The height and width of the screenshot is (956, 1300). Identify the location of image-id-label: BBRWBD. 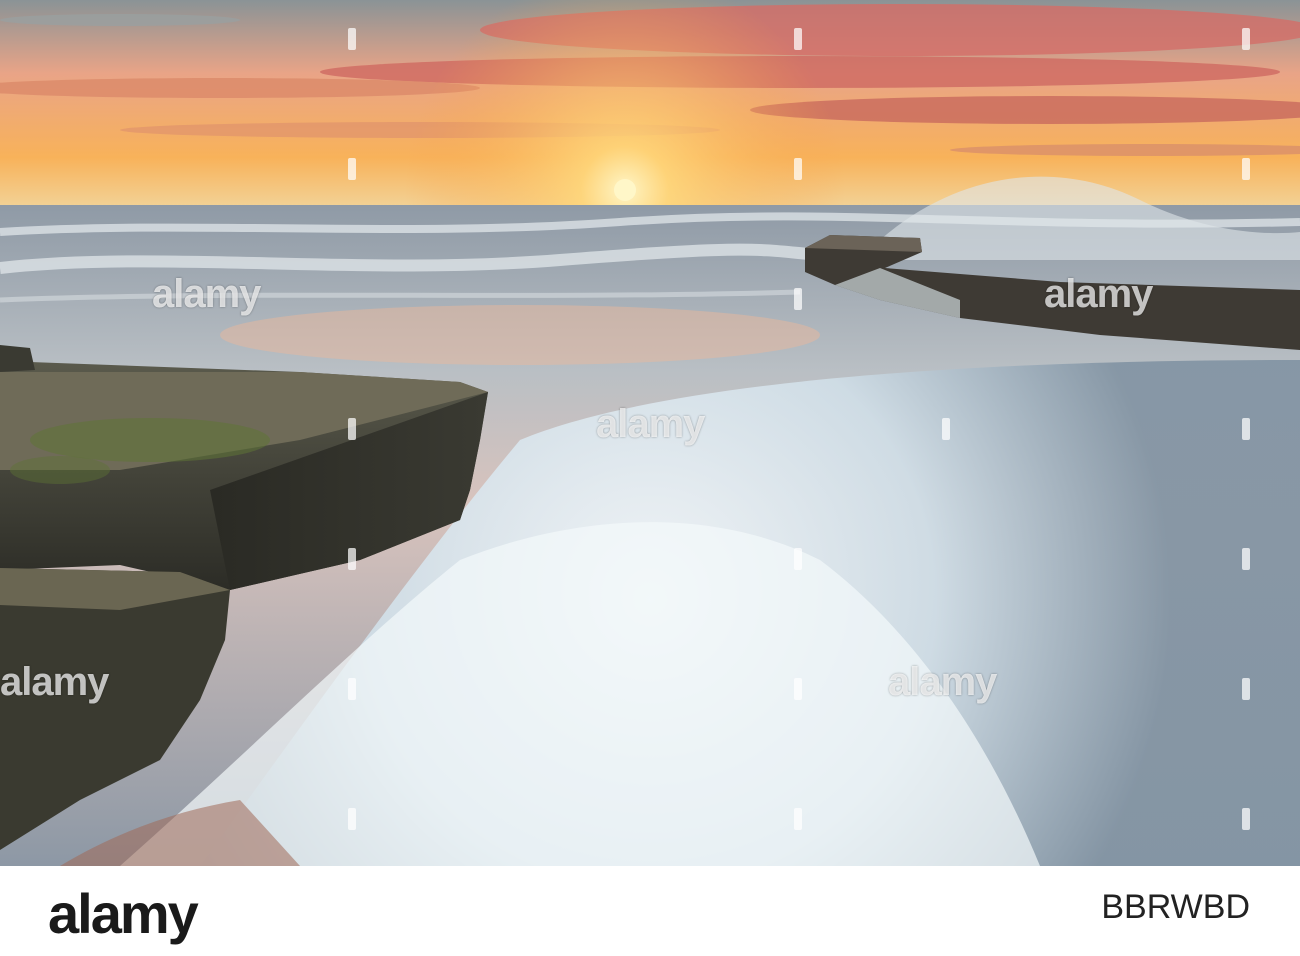
(1175, 907).